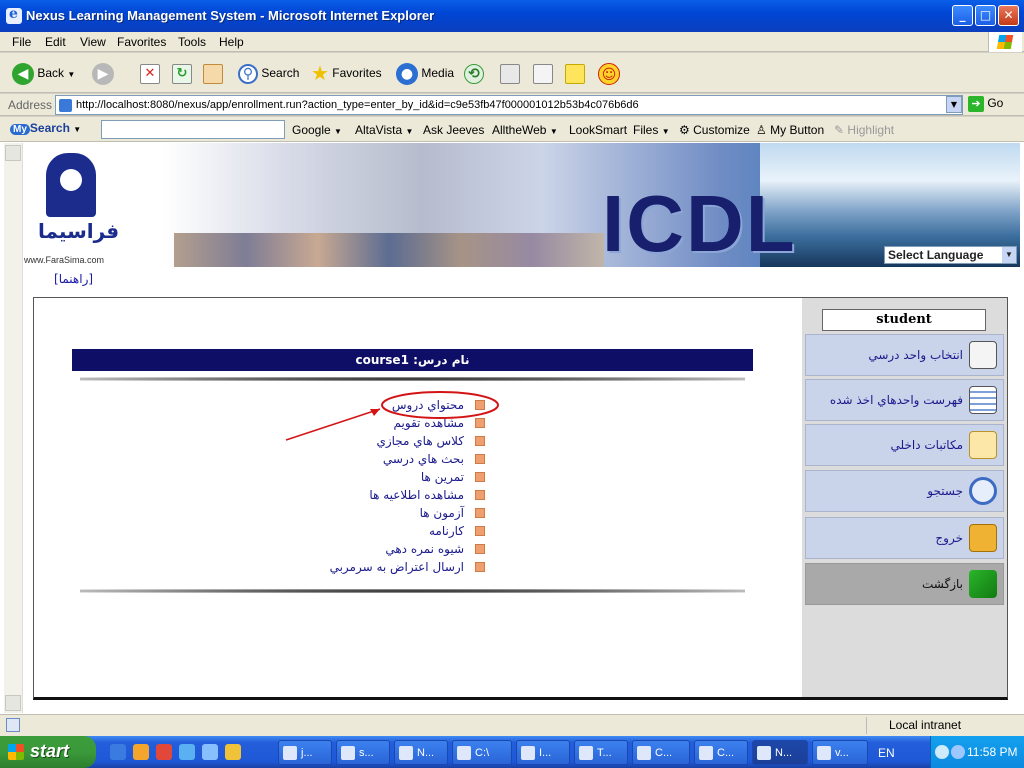  I want to click on address-dropdown-icon: ▼, so click(954, 104).